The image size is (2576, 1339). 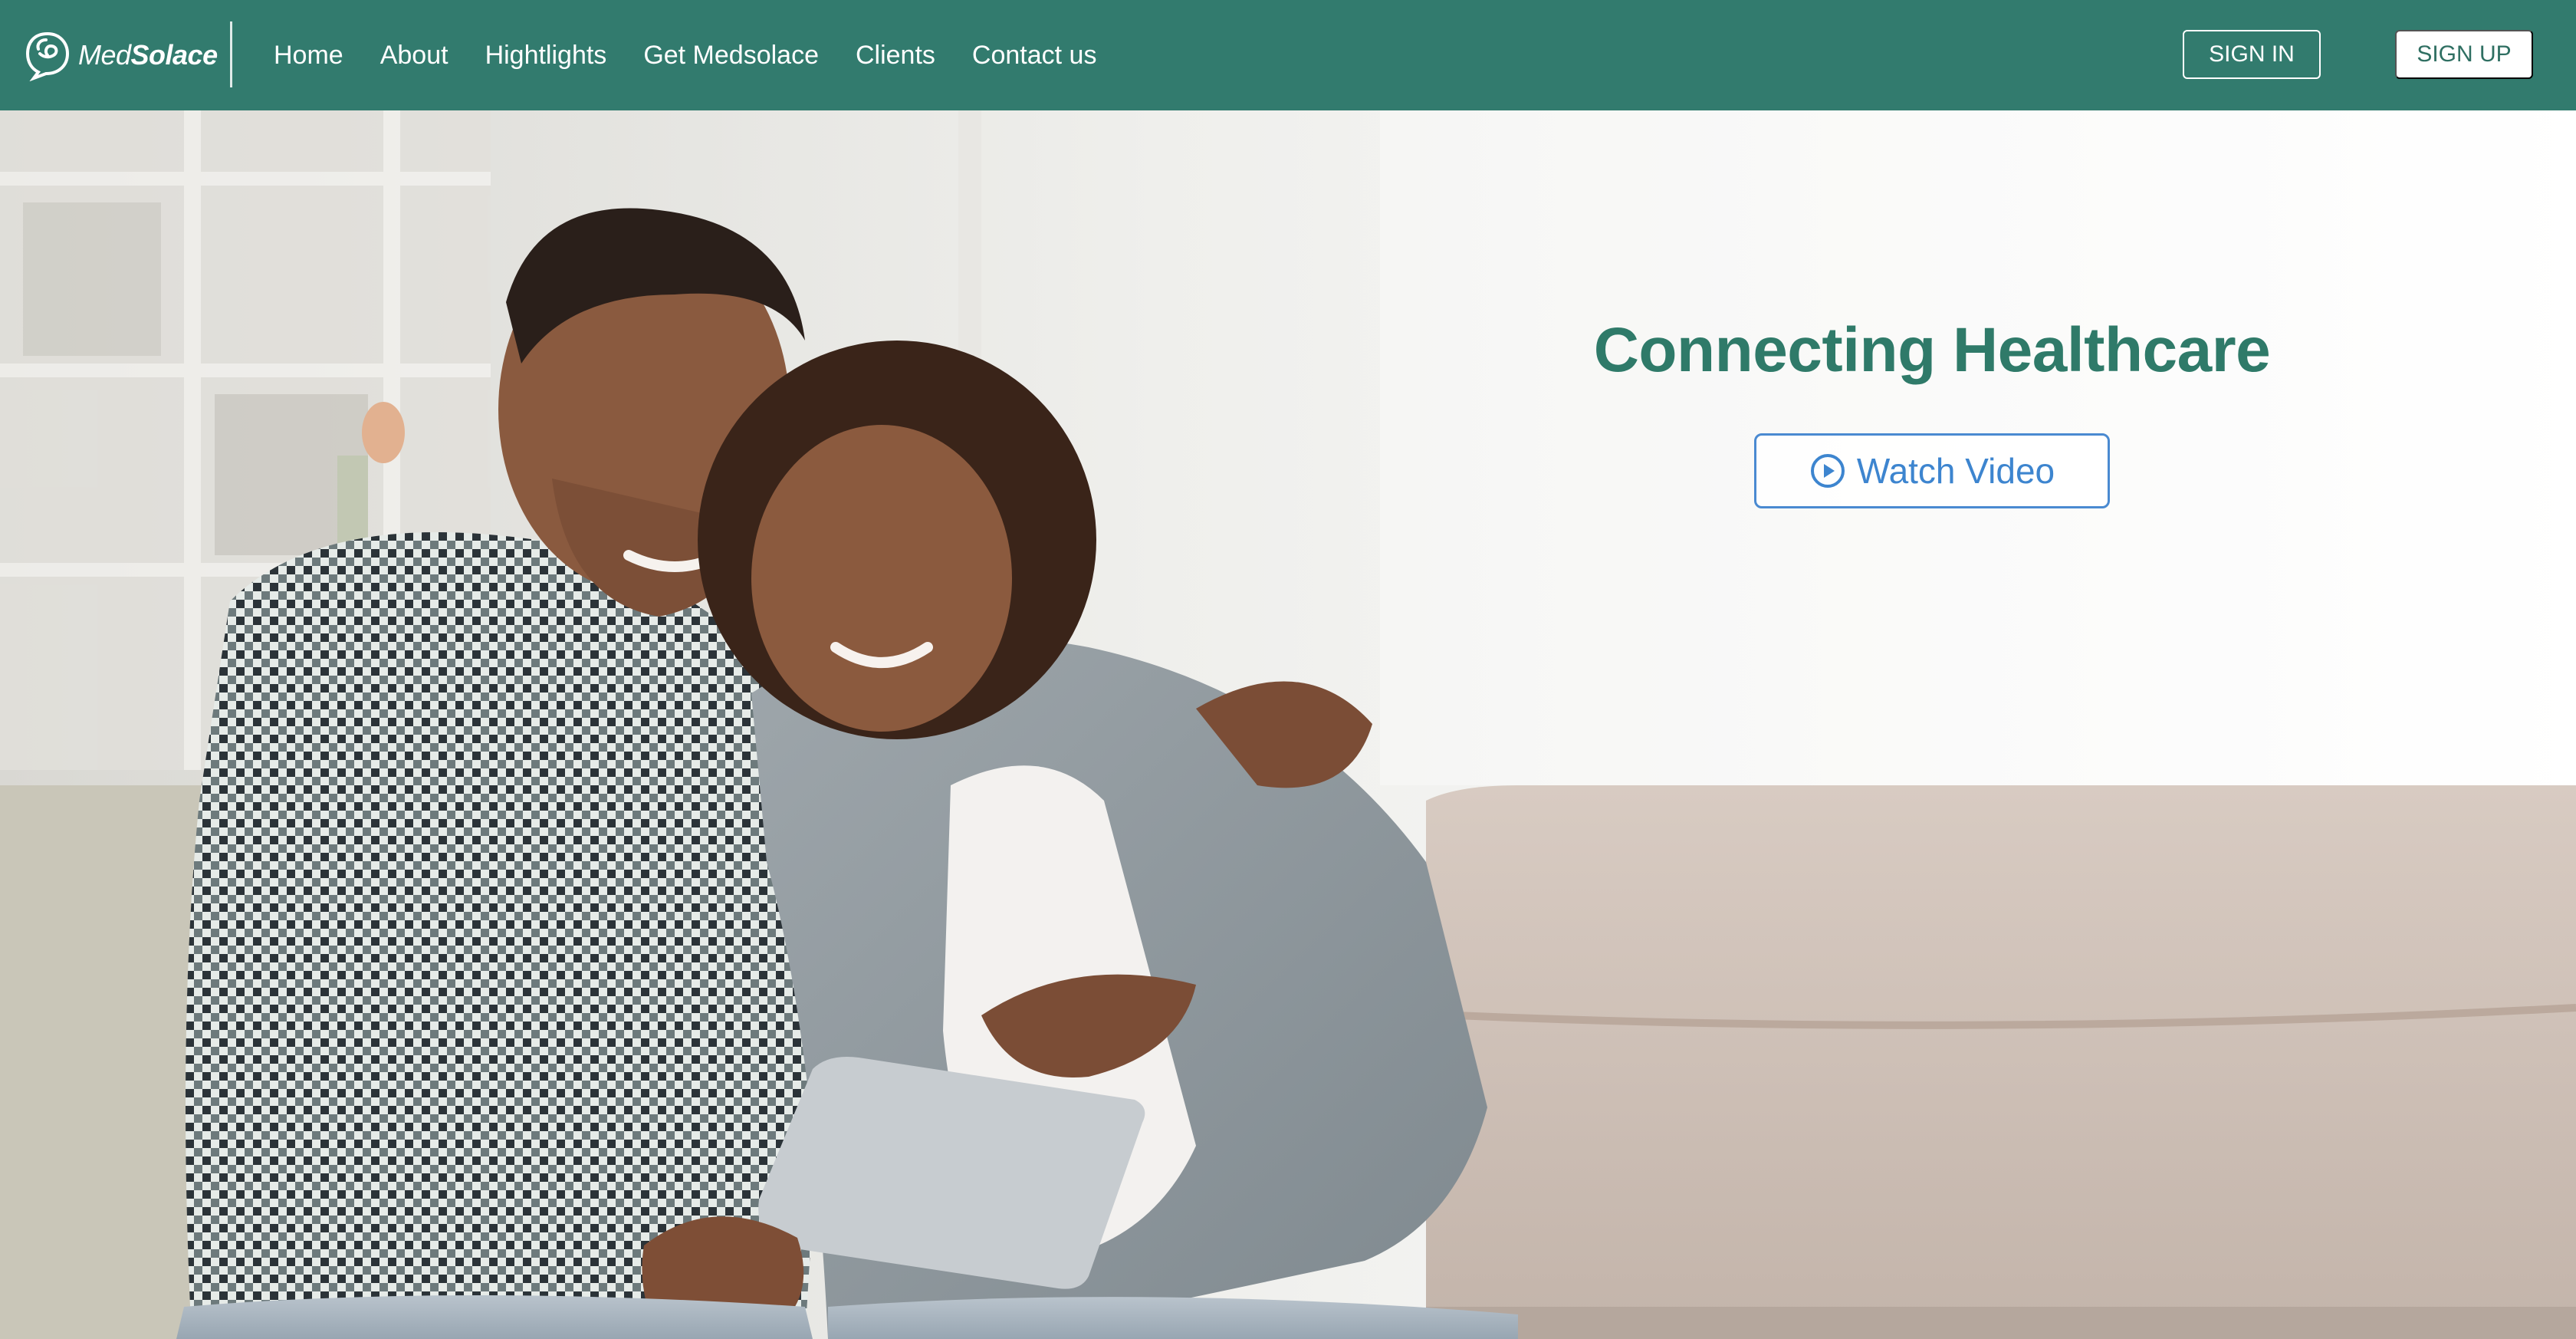 What do you see at coordinates (2252, 54) in the screenshot?
I see `sign-in-button: SIGN IN` at bounding box center [2252, 54].